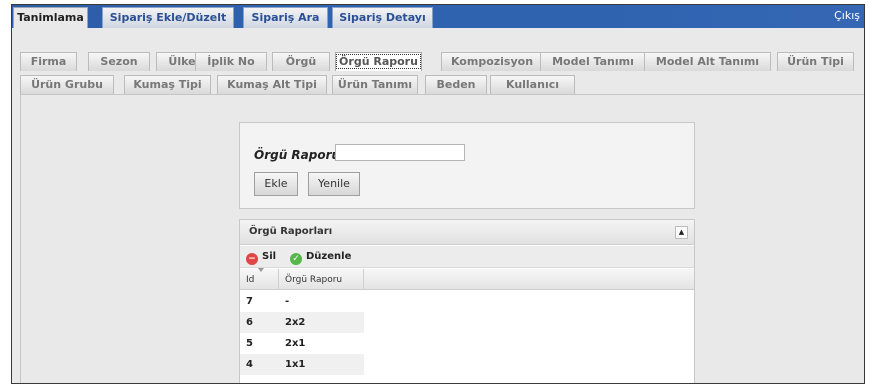  Describe the element at coordinates (375, 84) in the screenshot. I see `subtab-urun-tanimi: Ürün Tanımı` at that location.